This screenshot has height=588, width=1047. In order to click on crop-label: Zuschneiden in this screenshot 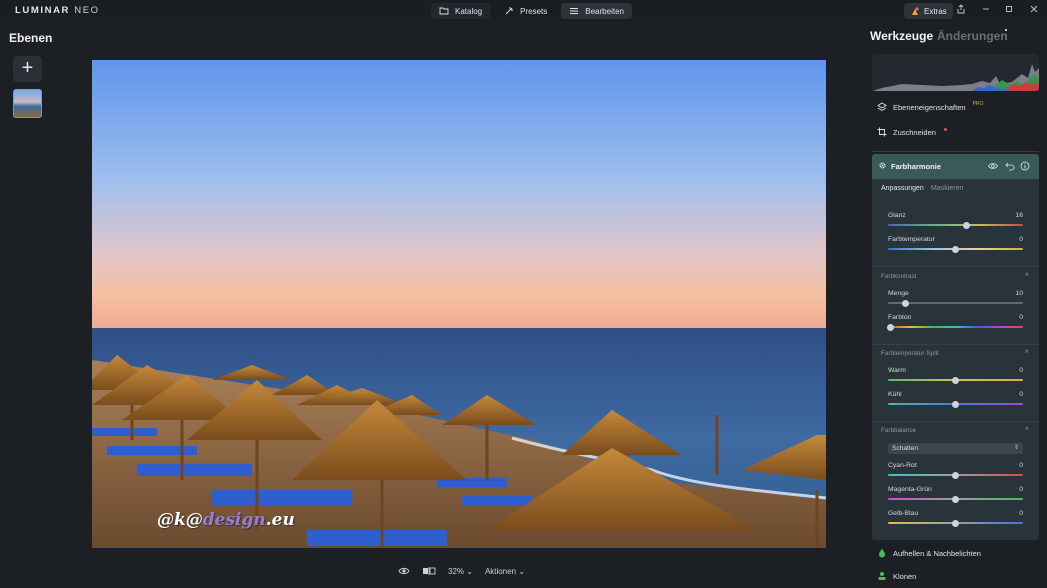, I will do `click(914, 132)`.